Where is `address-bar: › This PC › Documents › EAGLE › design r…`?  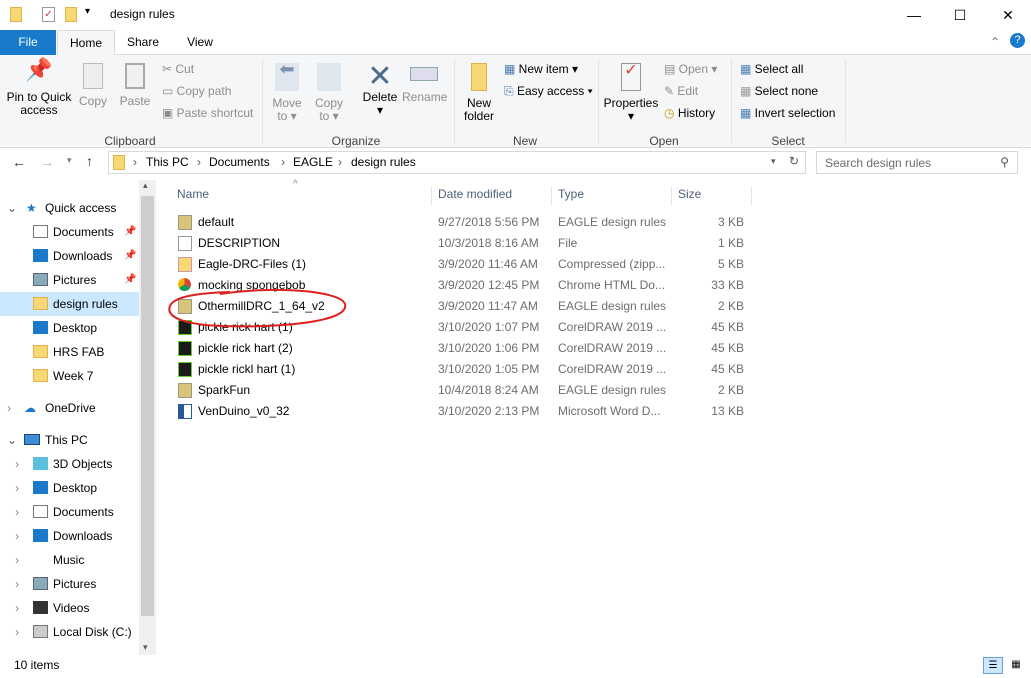 address-bar: › This PC › Documents › EAGLE › design r… is located at coordinates (457, 162).